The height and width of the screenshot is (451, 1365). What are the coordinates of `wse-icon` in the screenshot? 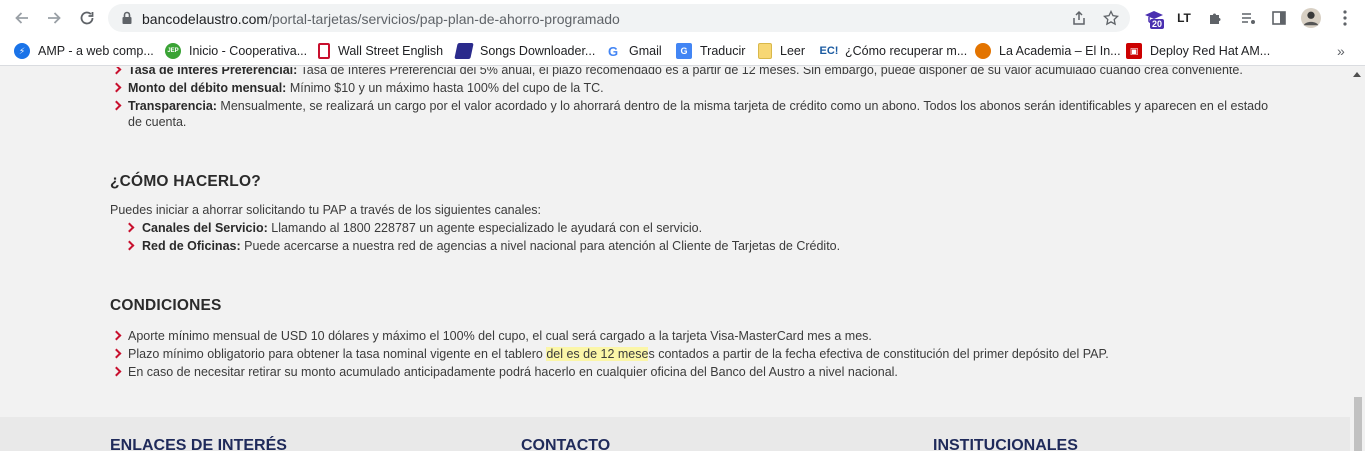 It's located at (324, 51).